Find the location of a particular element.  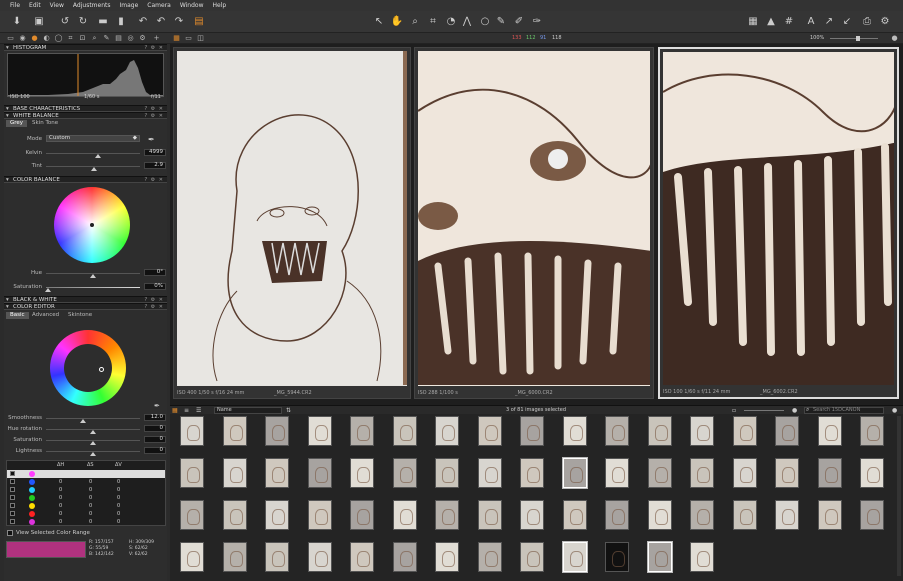

undo-icon: ↶ is located at coordinates (143, 22).